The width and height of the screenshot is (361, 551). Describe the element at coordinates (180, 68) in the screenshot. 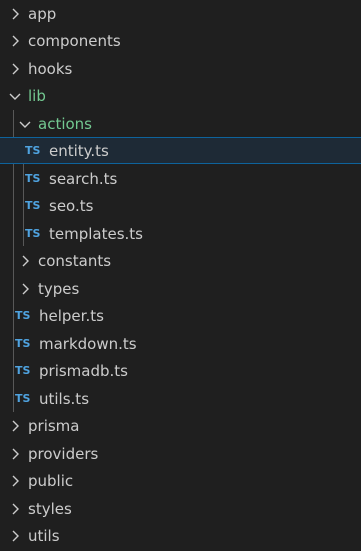

I see `tree-item-hooks: hooks` at that location.